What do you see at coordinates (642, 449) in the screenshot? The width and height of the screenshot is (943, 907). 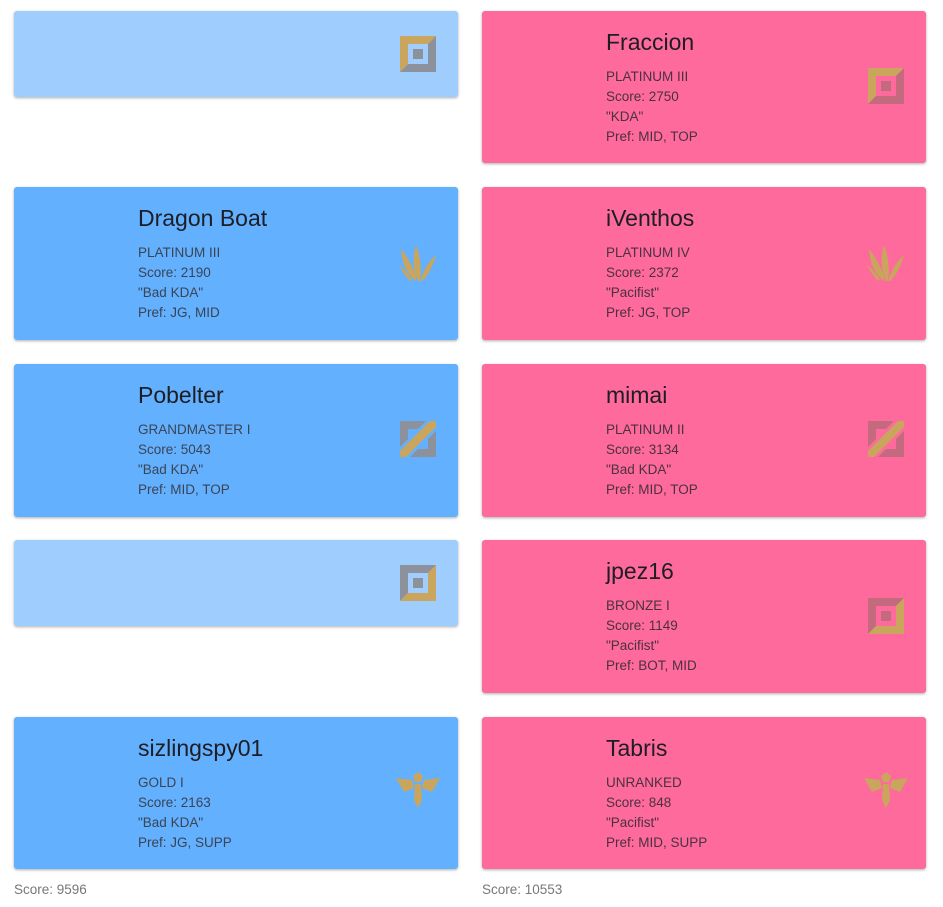 I see `player-score: Score: 3134` at bounding box center [642, 449].